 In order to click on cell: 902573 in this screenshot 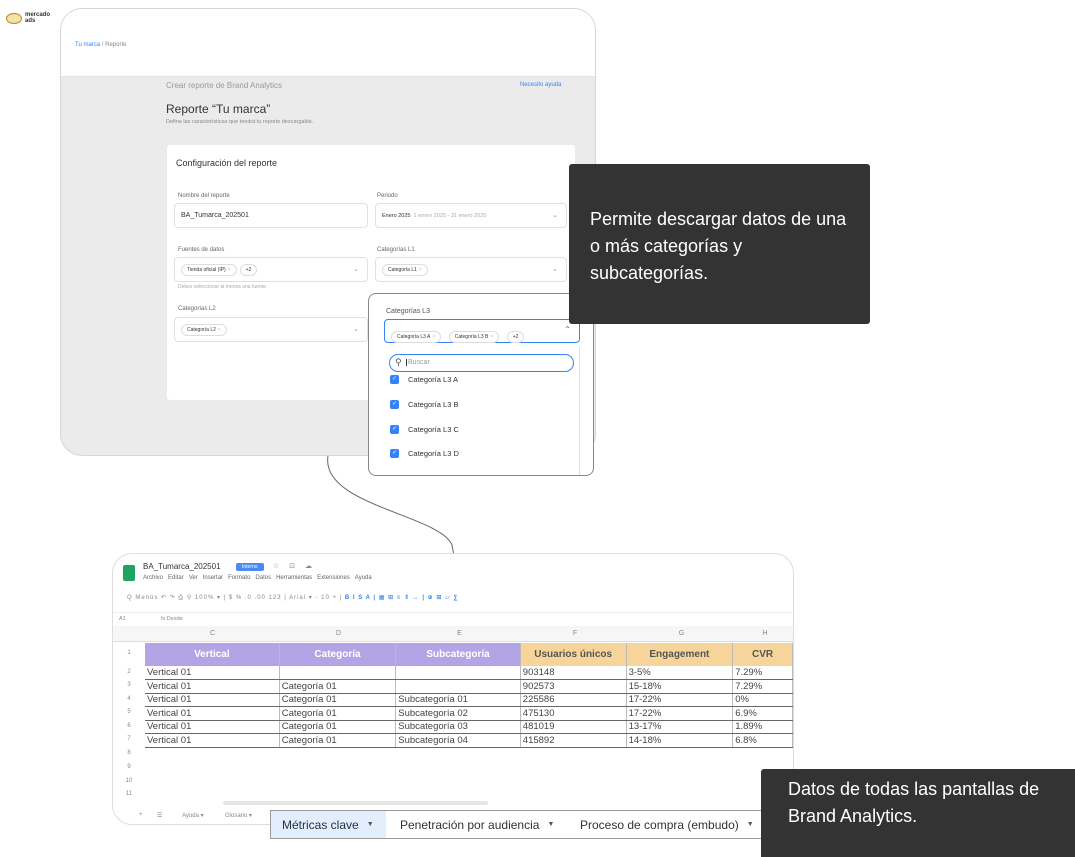, I will do `click(573, 686)`.